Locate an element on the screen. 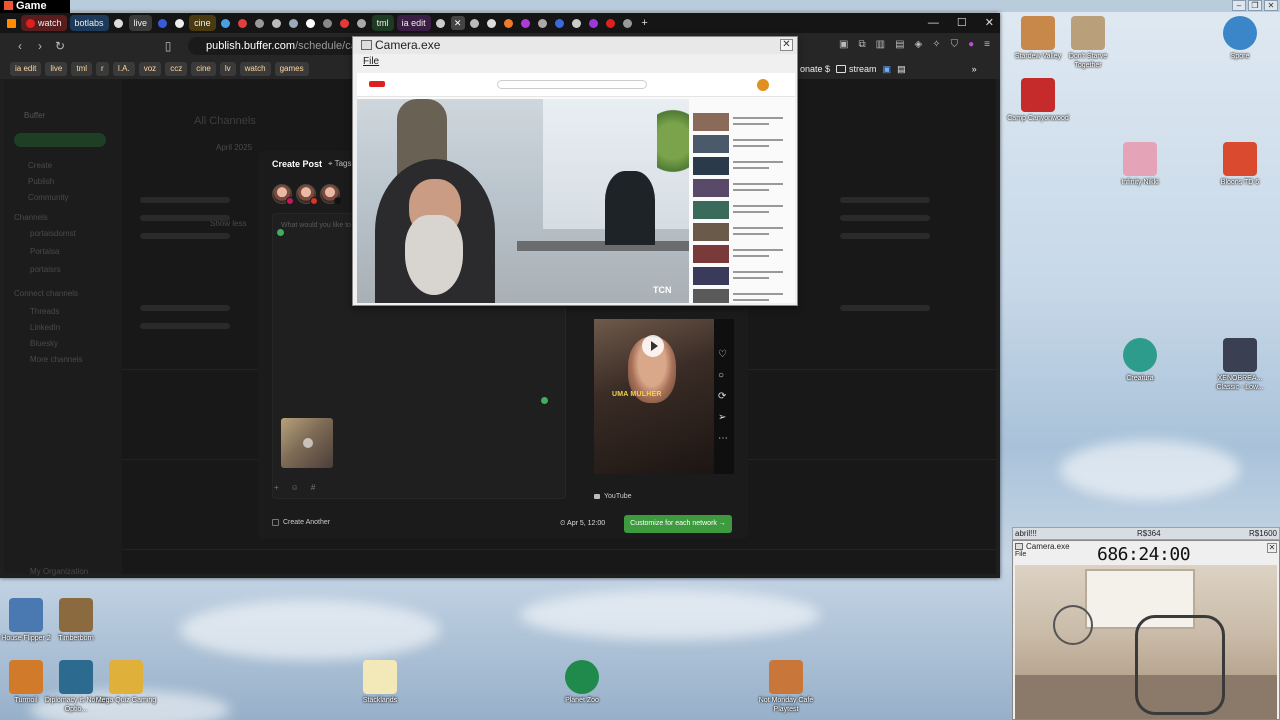 This screenshot has height=720, width=1280. create-another-toggle: Create Another is located at coordinates (301, 522).